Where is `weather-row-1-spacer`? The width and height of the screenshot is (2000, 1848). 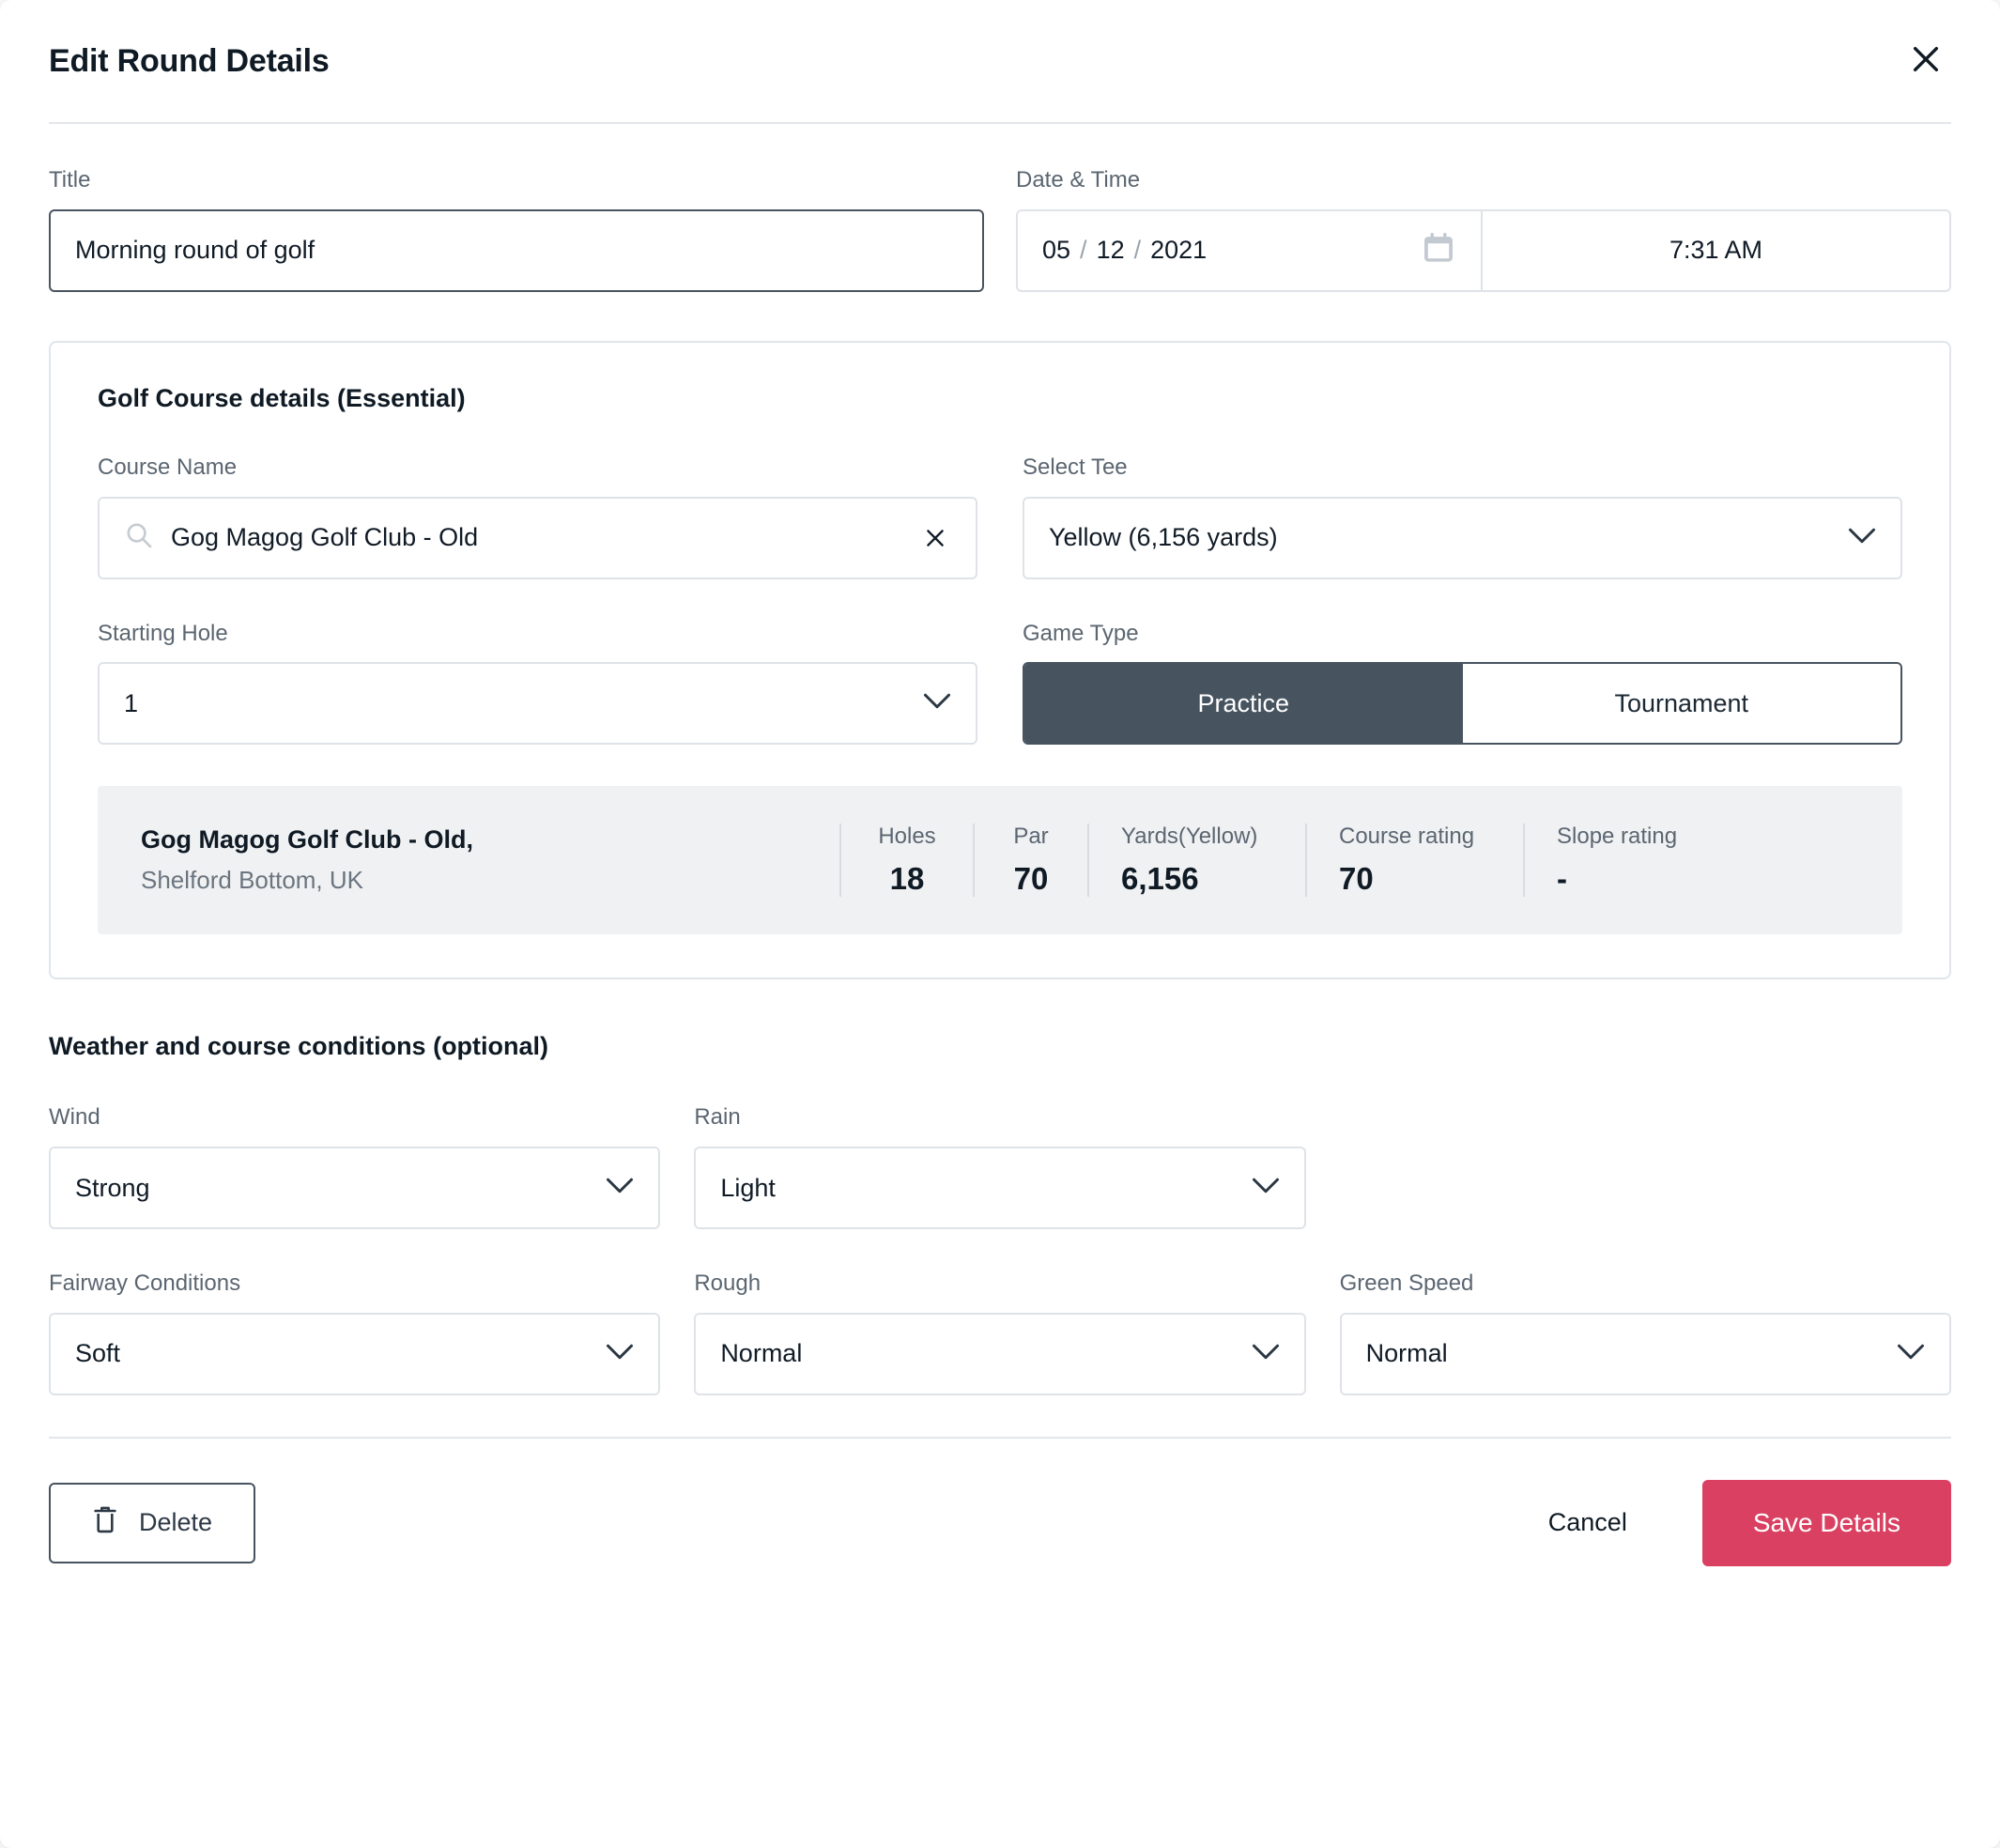
weather-row-1-spacer is located at coordinates (1645, 1166).